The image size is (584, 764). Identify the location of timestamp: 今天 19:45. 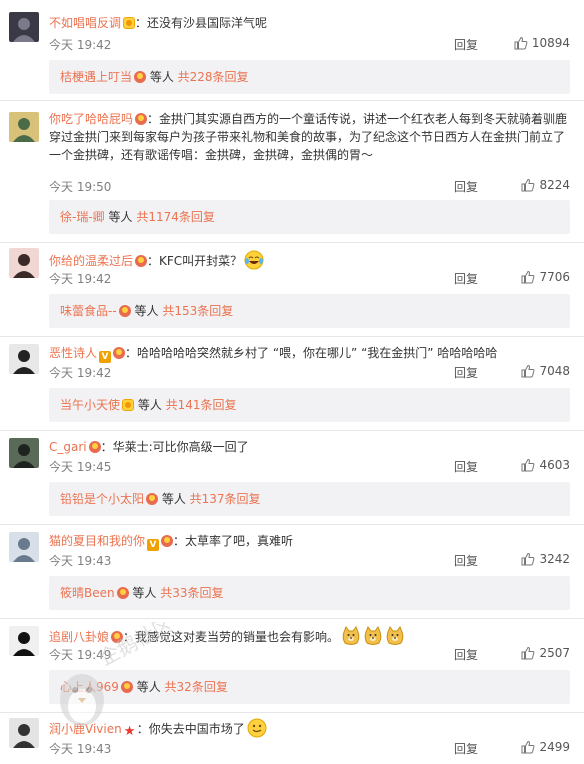
(80, 467).